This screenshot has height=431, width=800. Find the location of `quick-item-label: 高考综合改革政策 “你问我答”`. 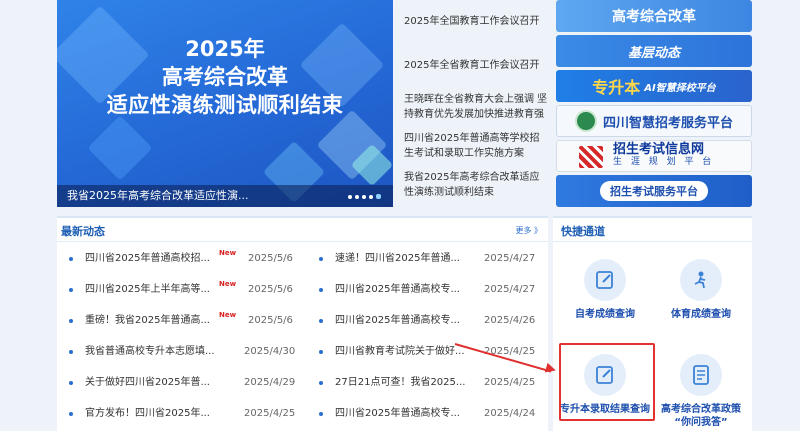

quick-item-label: 高考综合改革政策 “你问我答” is located at coordinates (701, 416).